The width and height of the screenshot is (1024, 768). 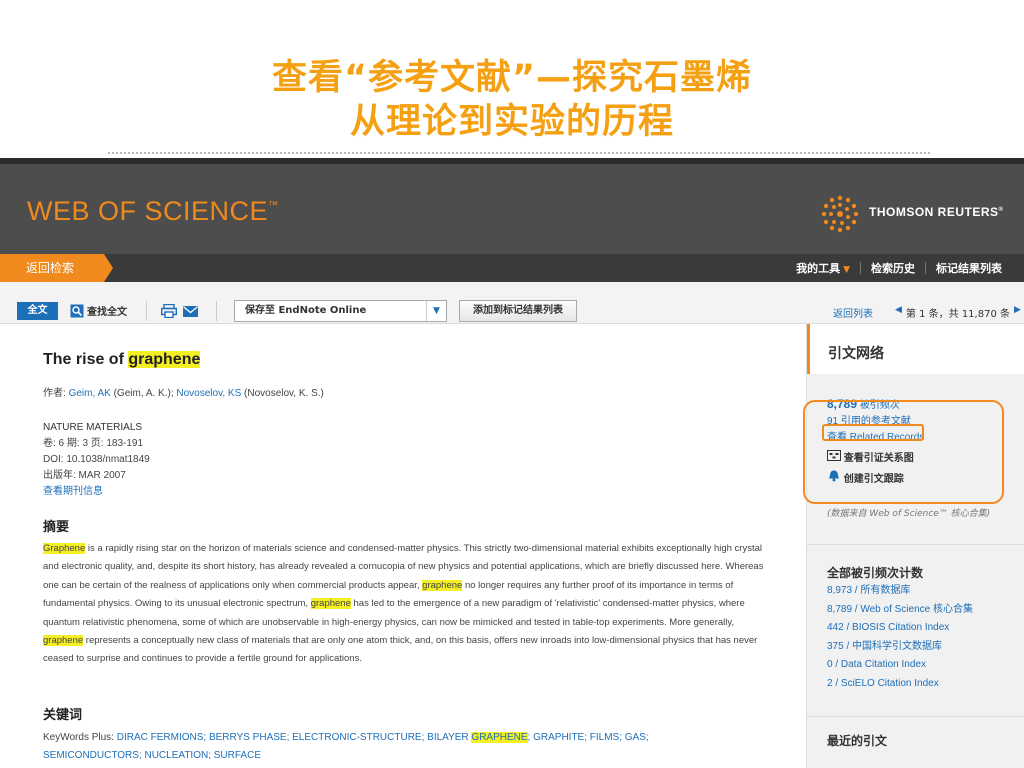 What do you see at coordinates (900, 665) in the screenshot?
I see `count-data-citation: 0 / Data Citation Index` at bounding box center [900, 665].